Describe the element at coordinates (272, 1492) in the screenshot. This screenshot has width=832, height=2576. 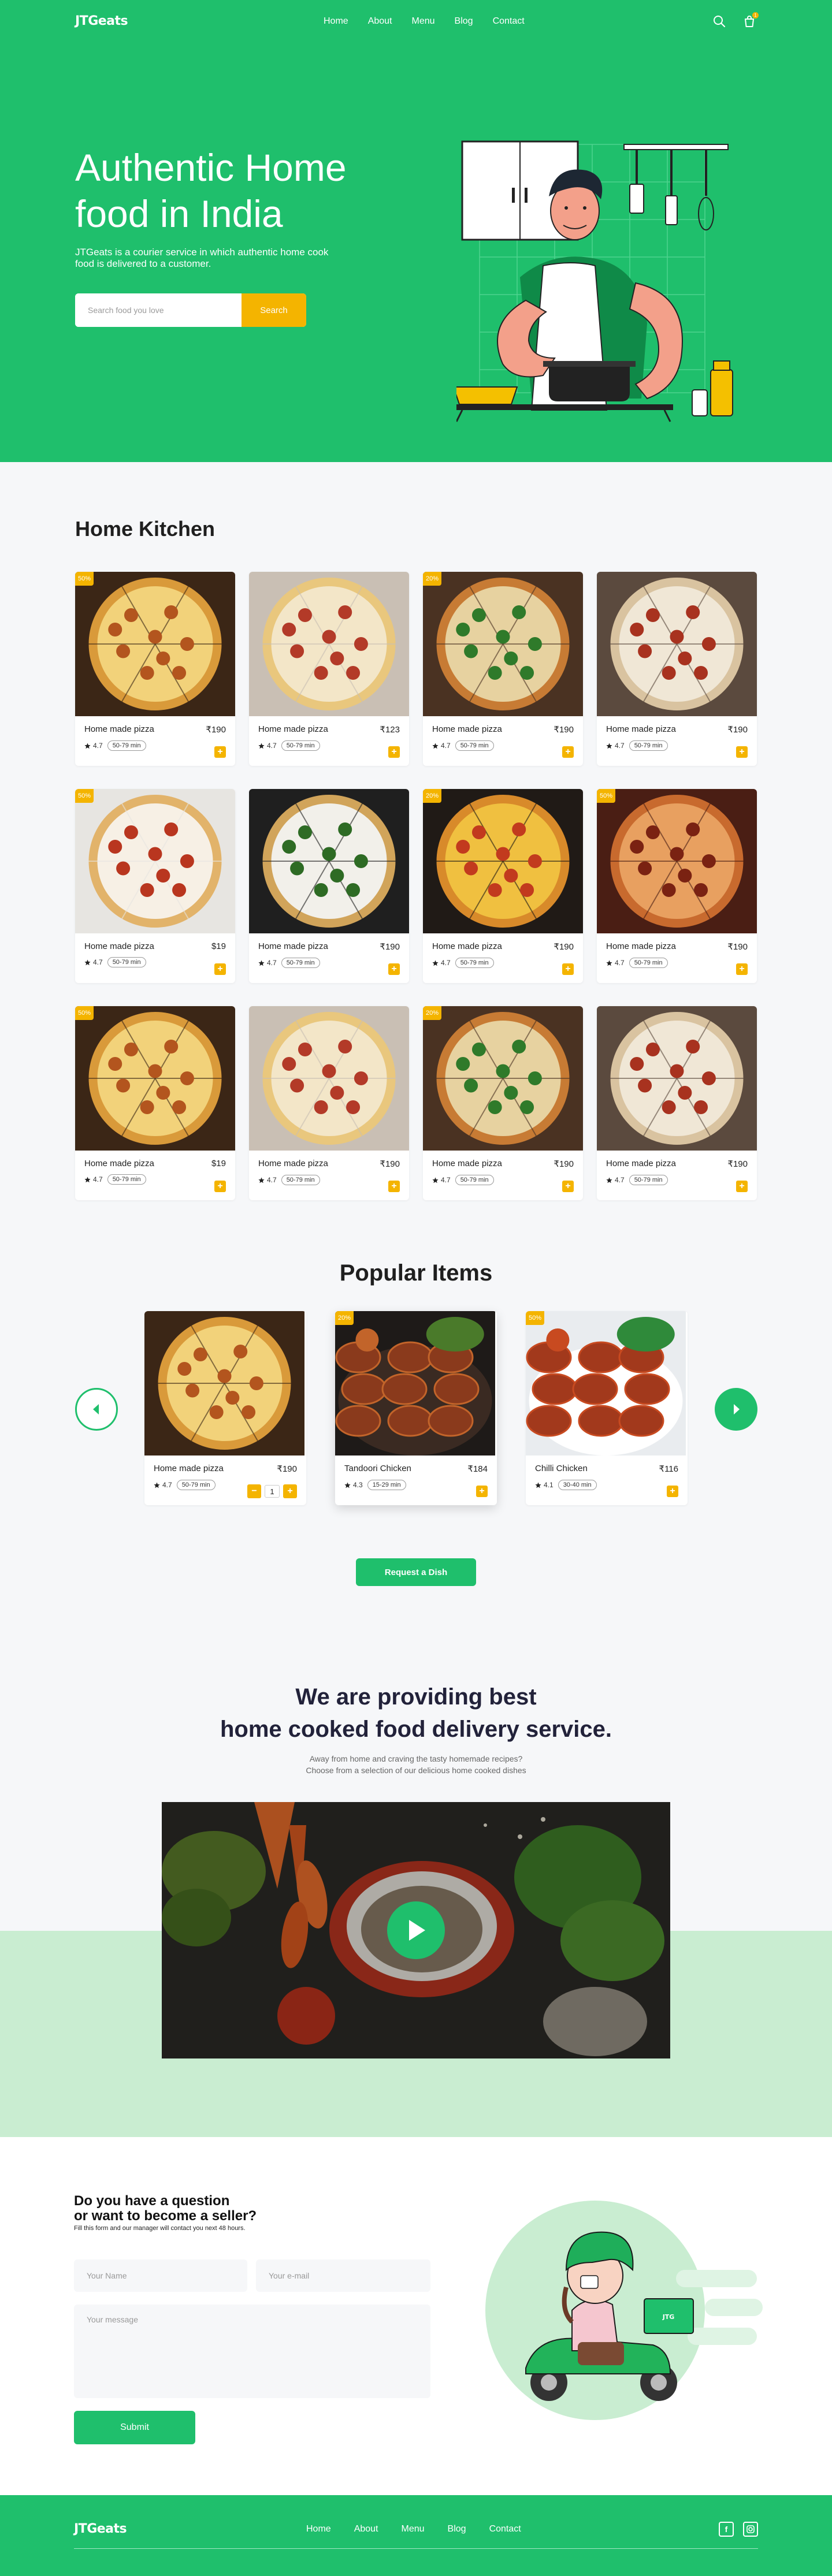
I see `quantity-value: 1` at that location.